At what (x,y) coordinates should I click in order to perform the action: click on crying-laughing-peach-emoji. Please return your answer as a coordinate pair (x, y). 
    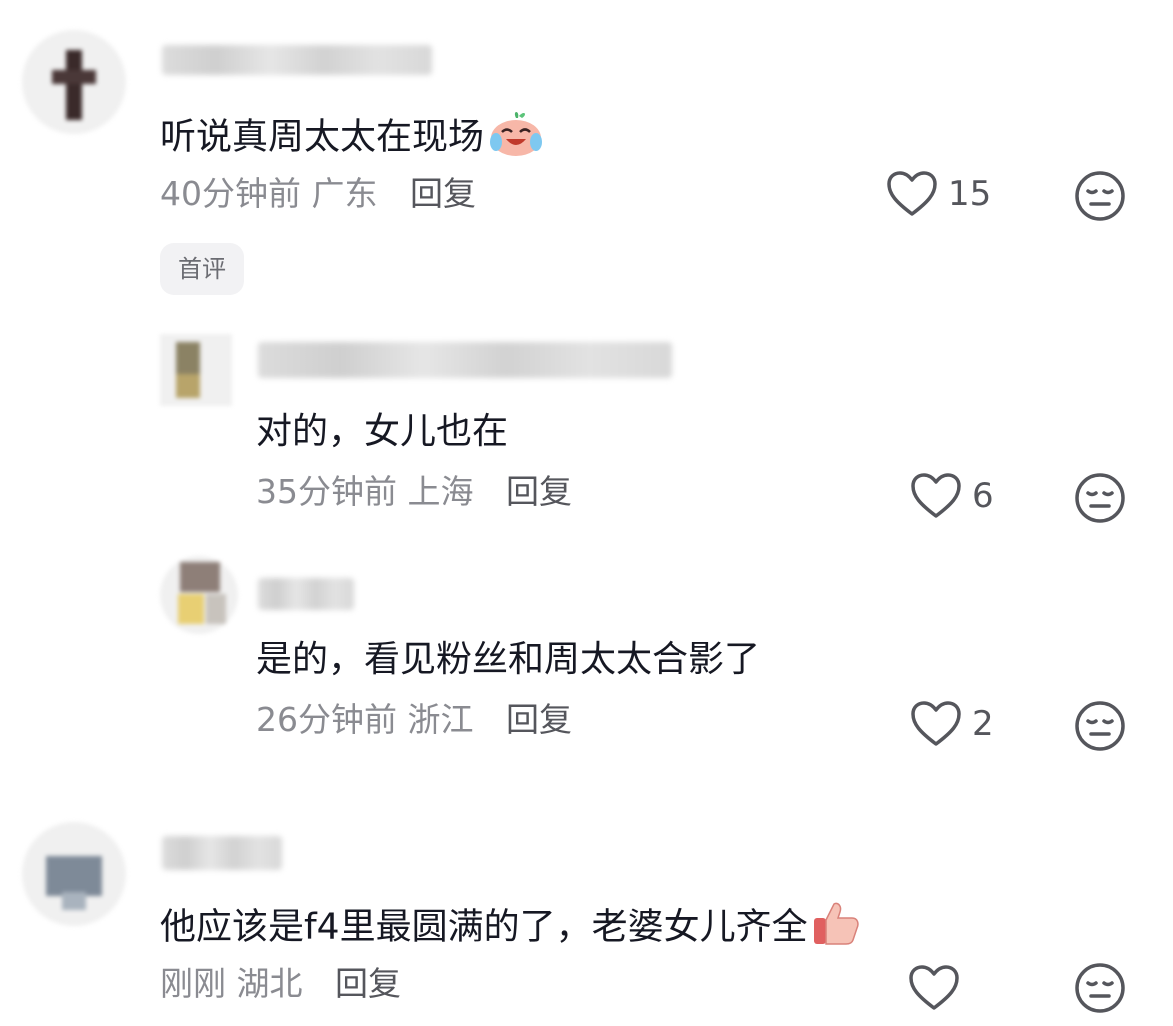
    Looking at the image, I should click on (516, 138).